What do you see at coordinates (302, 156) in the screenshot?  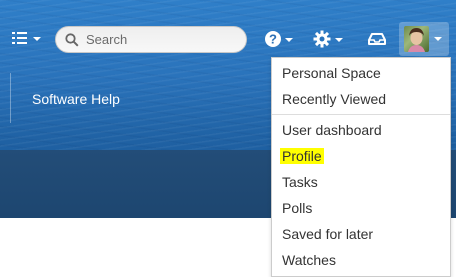 I see `menu-item-label: Profile` at bounding box center [302, 156].